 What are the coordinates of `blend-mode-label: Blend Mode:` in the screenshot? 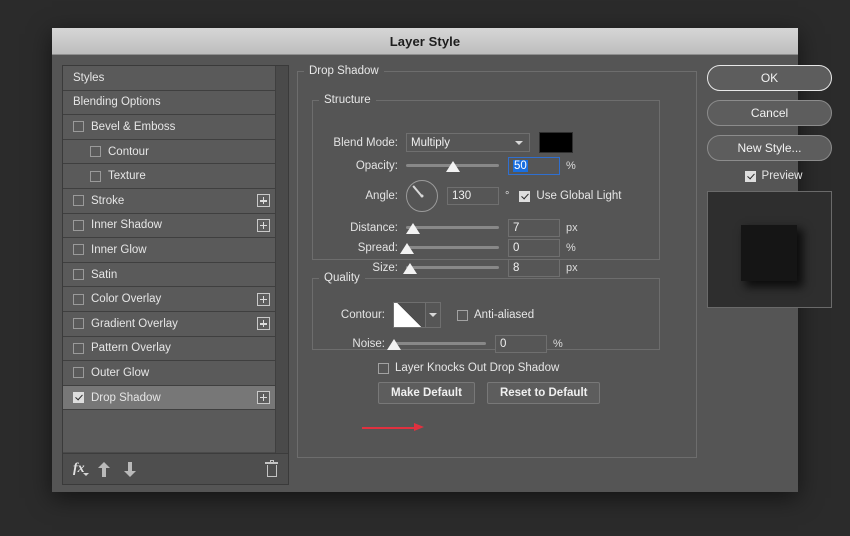 It's located at (365, 142).